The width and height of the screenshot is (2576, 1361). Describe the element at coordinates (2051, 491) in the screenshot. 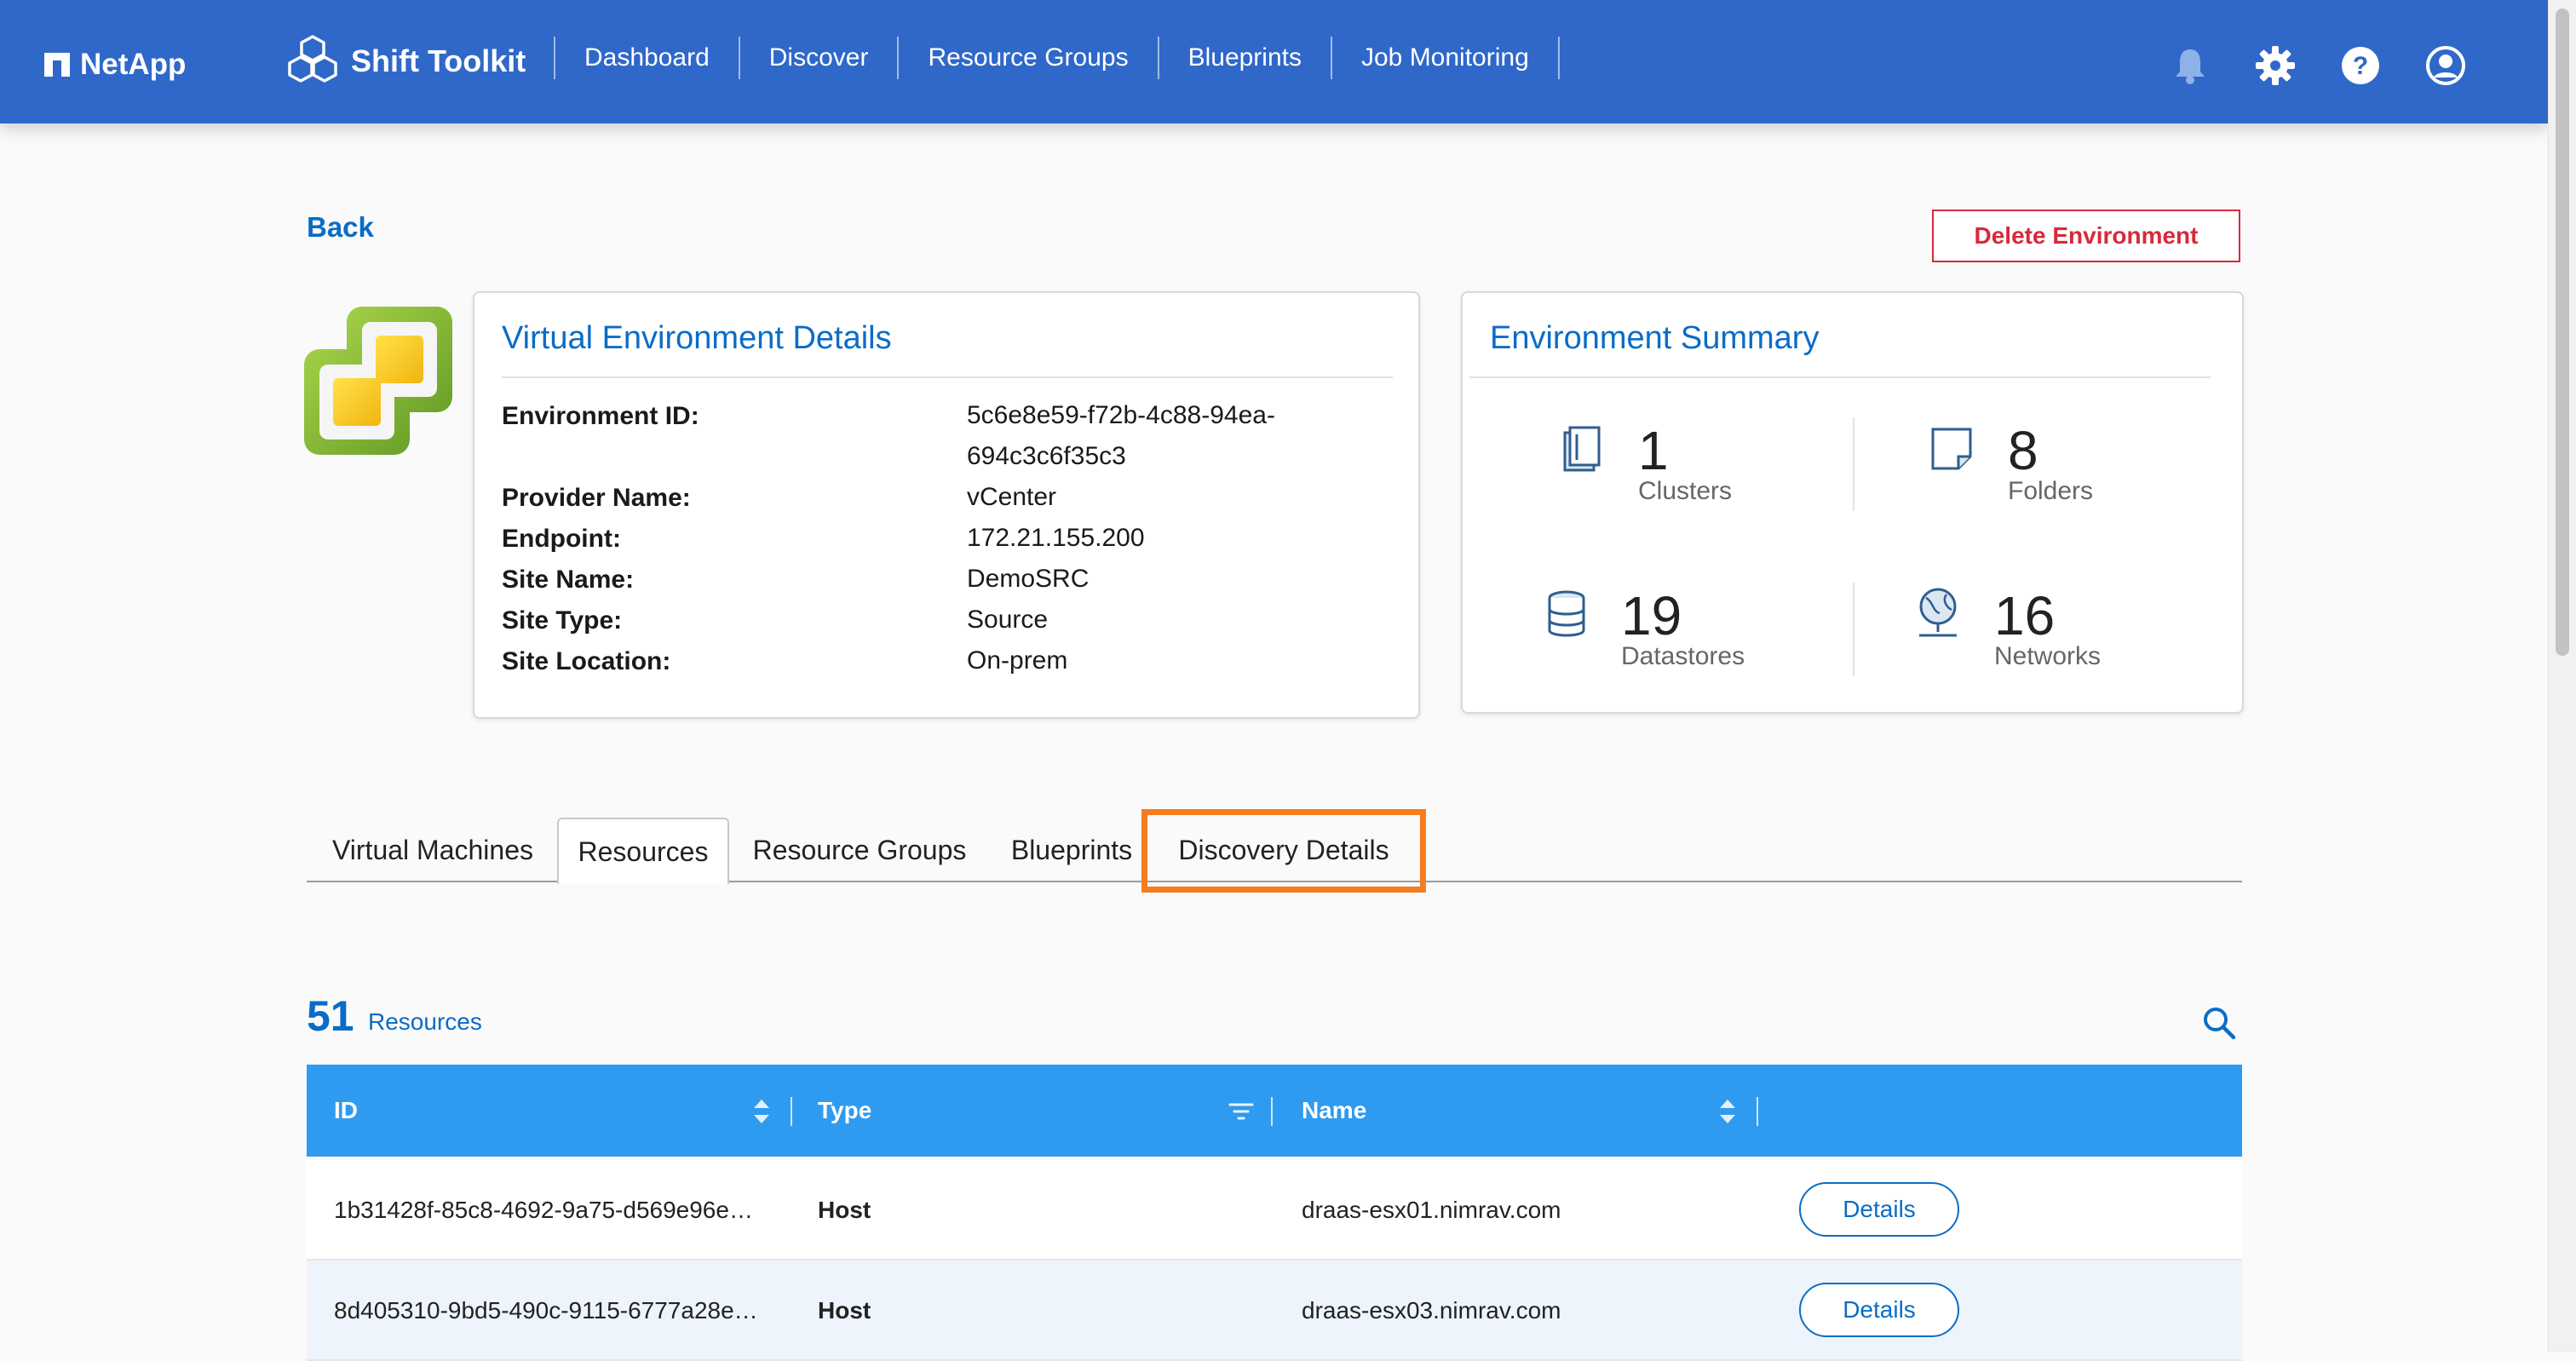

I see `folders-label: Folders` at that location.